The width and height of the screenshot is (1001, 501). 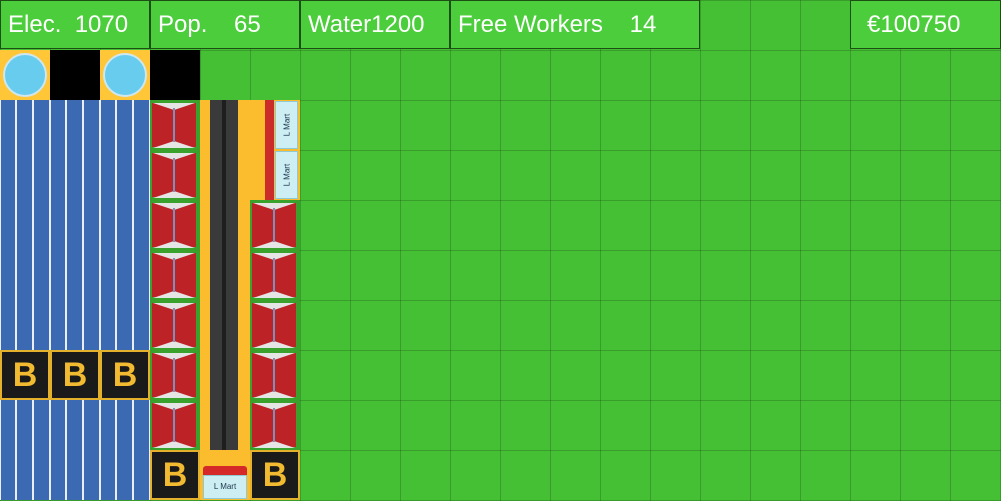 What do you see at coordinates (914, 24) in the screenshot?
I see `money-value: €100750` at bounding box center [914, 24].